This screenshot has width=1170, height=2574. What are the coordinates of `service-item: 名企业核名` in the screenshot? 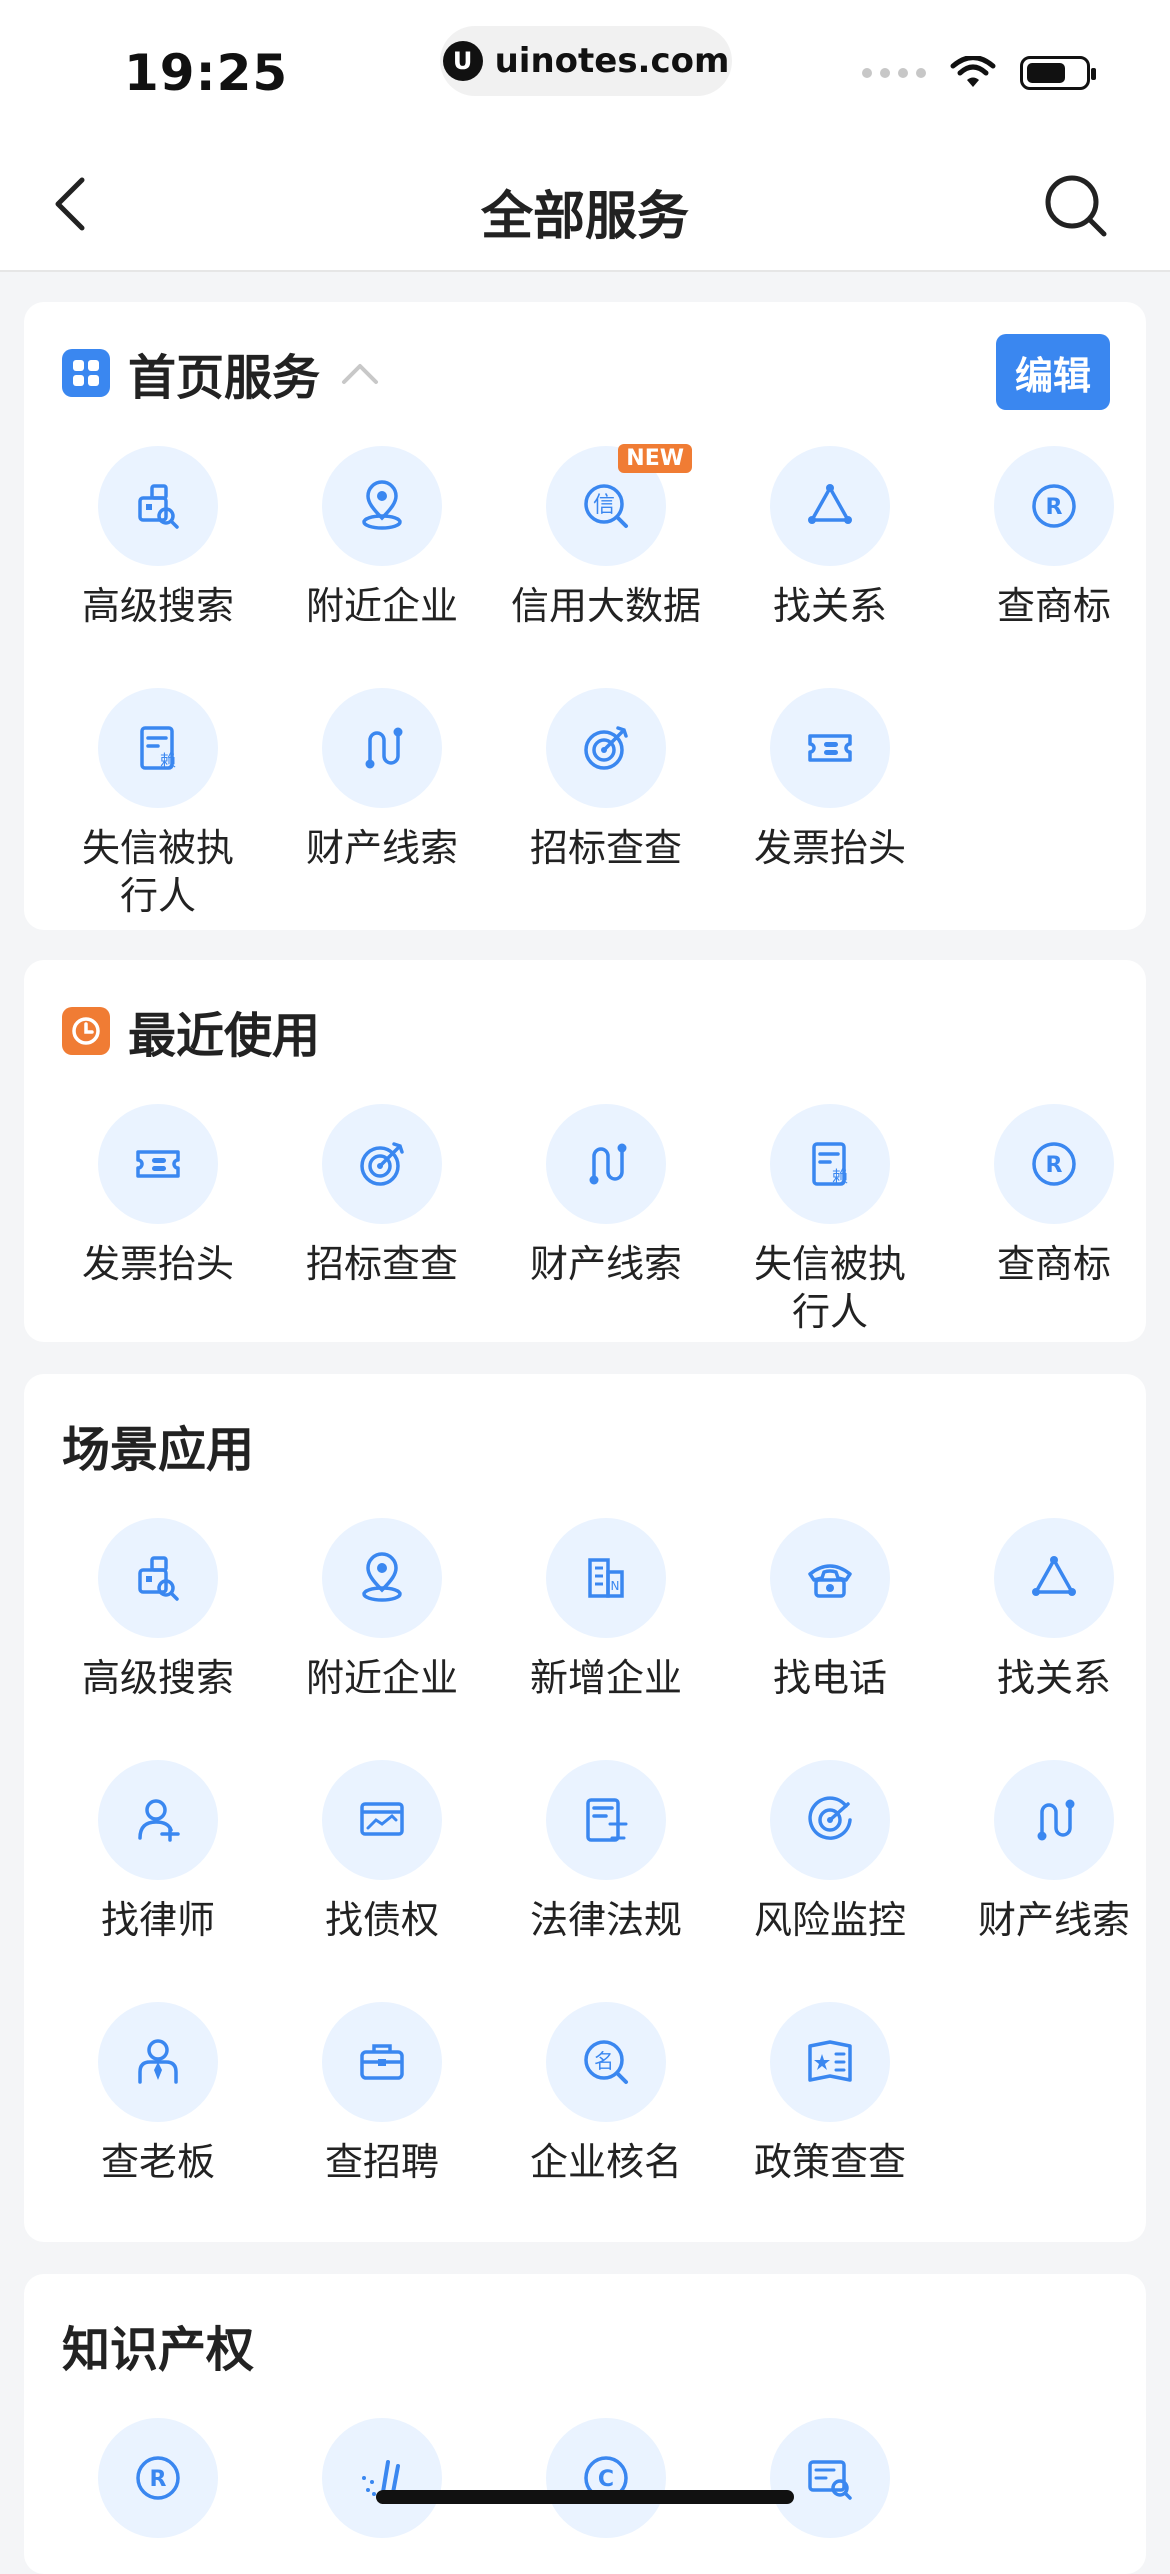 It's located at (606, 2094).